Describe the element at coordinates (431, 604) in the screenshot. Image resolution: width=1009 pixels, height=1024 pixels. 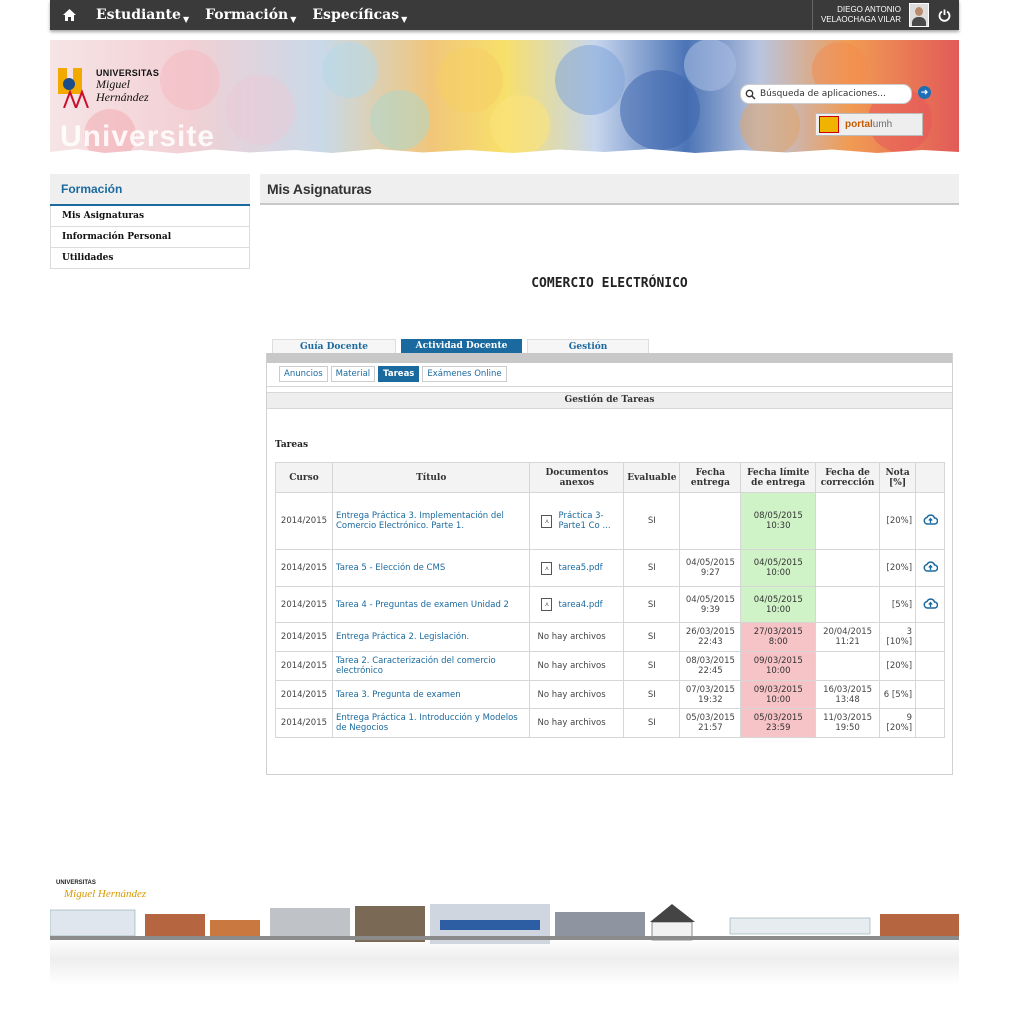
I see `task-title-link: Tarea 4 - Preguntas de examen Unidad 2` at that location.